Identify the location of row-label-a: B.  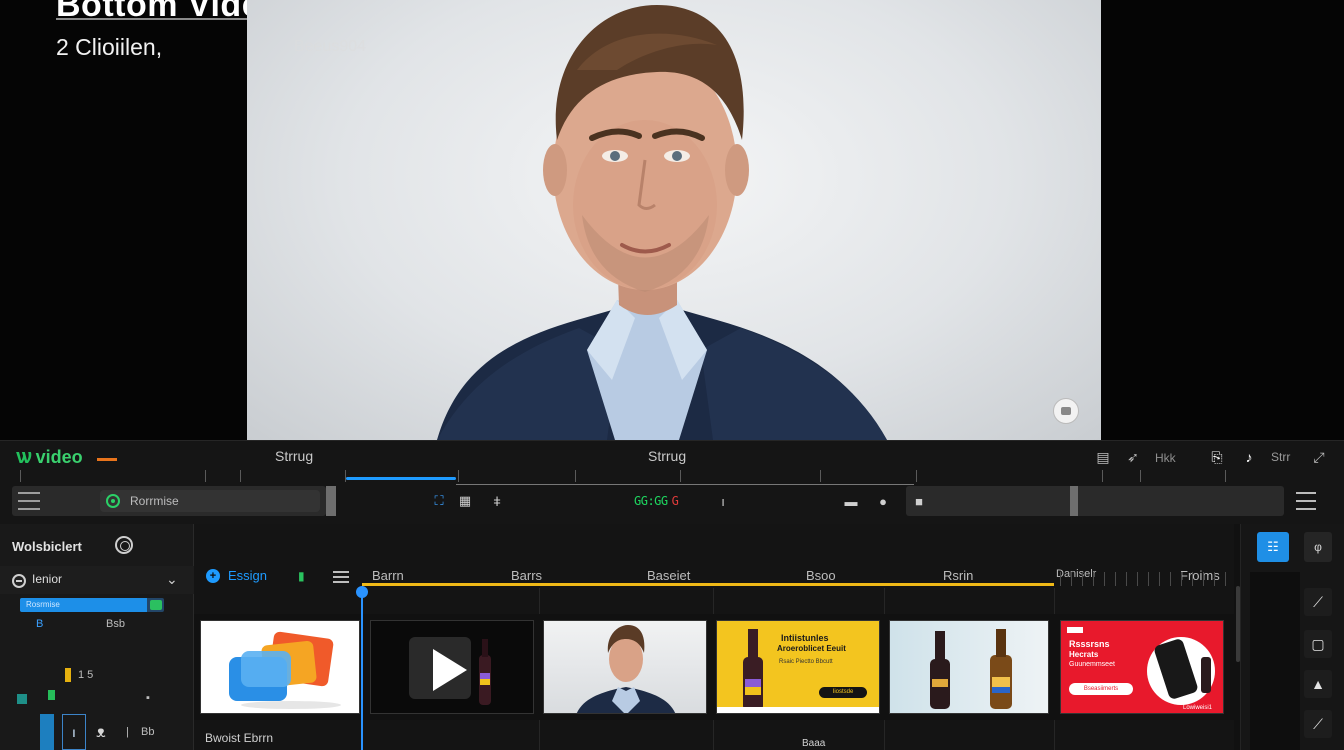
(40, 624).